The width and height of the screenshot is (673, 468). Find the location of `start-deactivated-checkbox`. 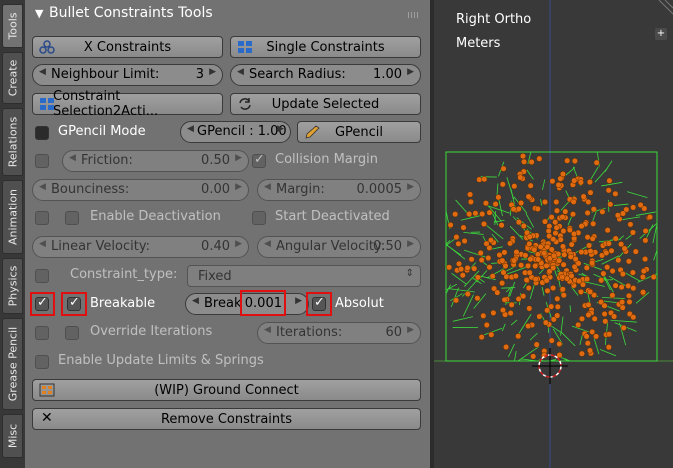

start-deactivated-checkbox is located at coordinates (259, 218).